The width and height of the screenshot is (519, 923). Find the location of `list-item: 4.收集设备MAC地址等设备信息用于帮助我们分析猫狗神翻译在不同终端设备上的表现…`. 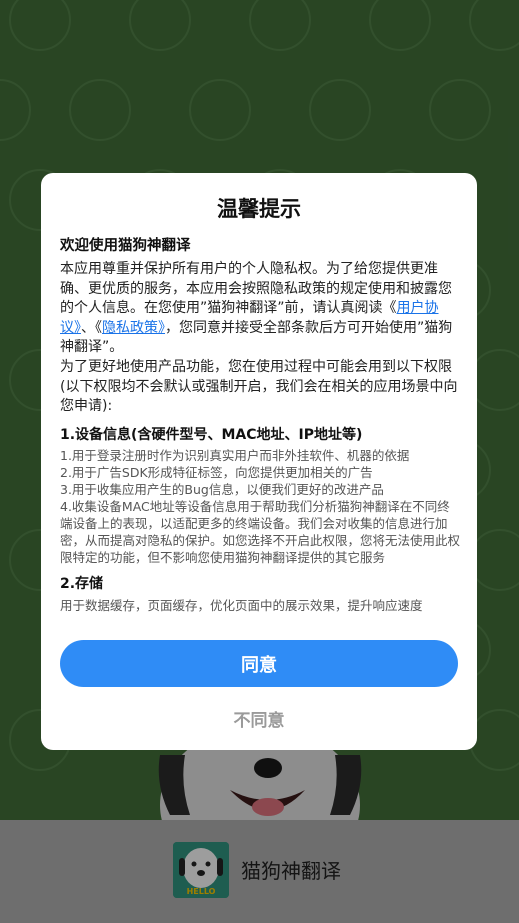

list-item: 4.收集设备MAC地址等设备信息用于帮助我们分析猫狗神翻译在不同终端设备上的表现… is located at coordinates (260, 532).